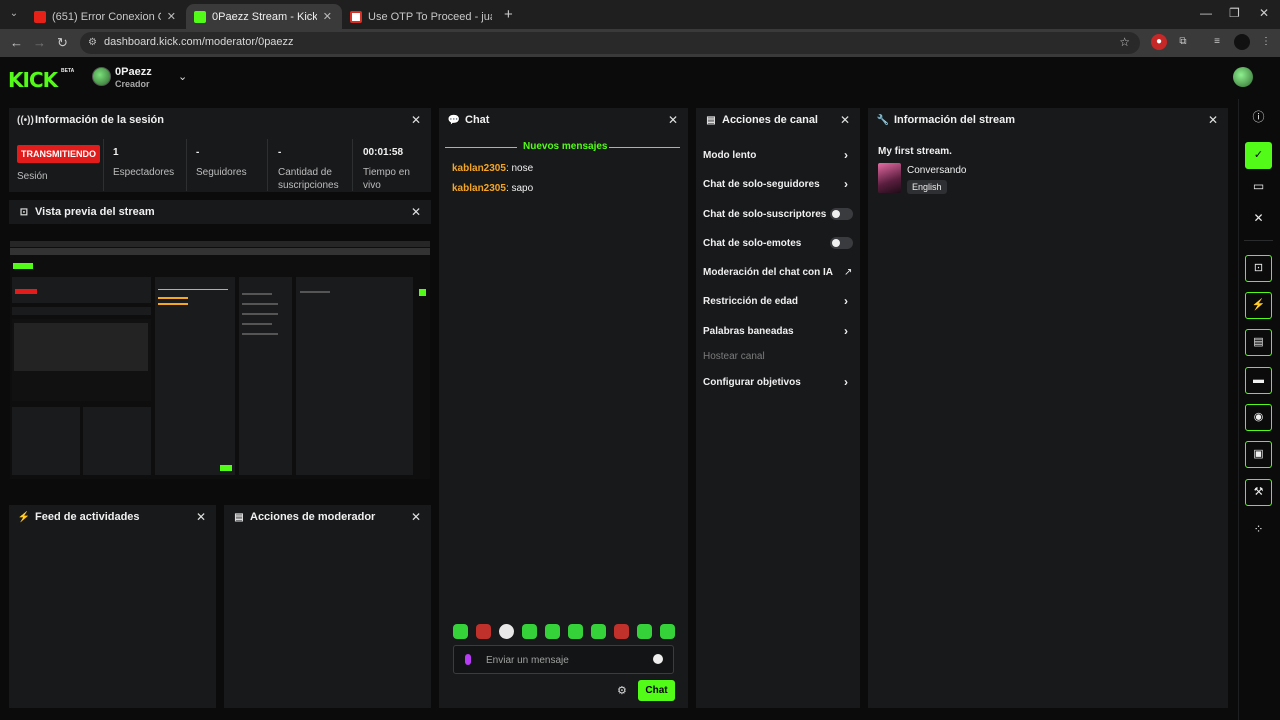  Describe the element at coordinates (610, 43) in the screenshot. I see `url-field: ⚙ dashboard.kick.com/moderator/0paezz ☆` at that location.